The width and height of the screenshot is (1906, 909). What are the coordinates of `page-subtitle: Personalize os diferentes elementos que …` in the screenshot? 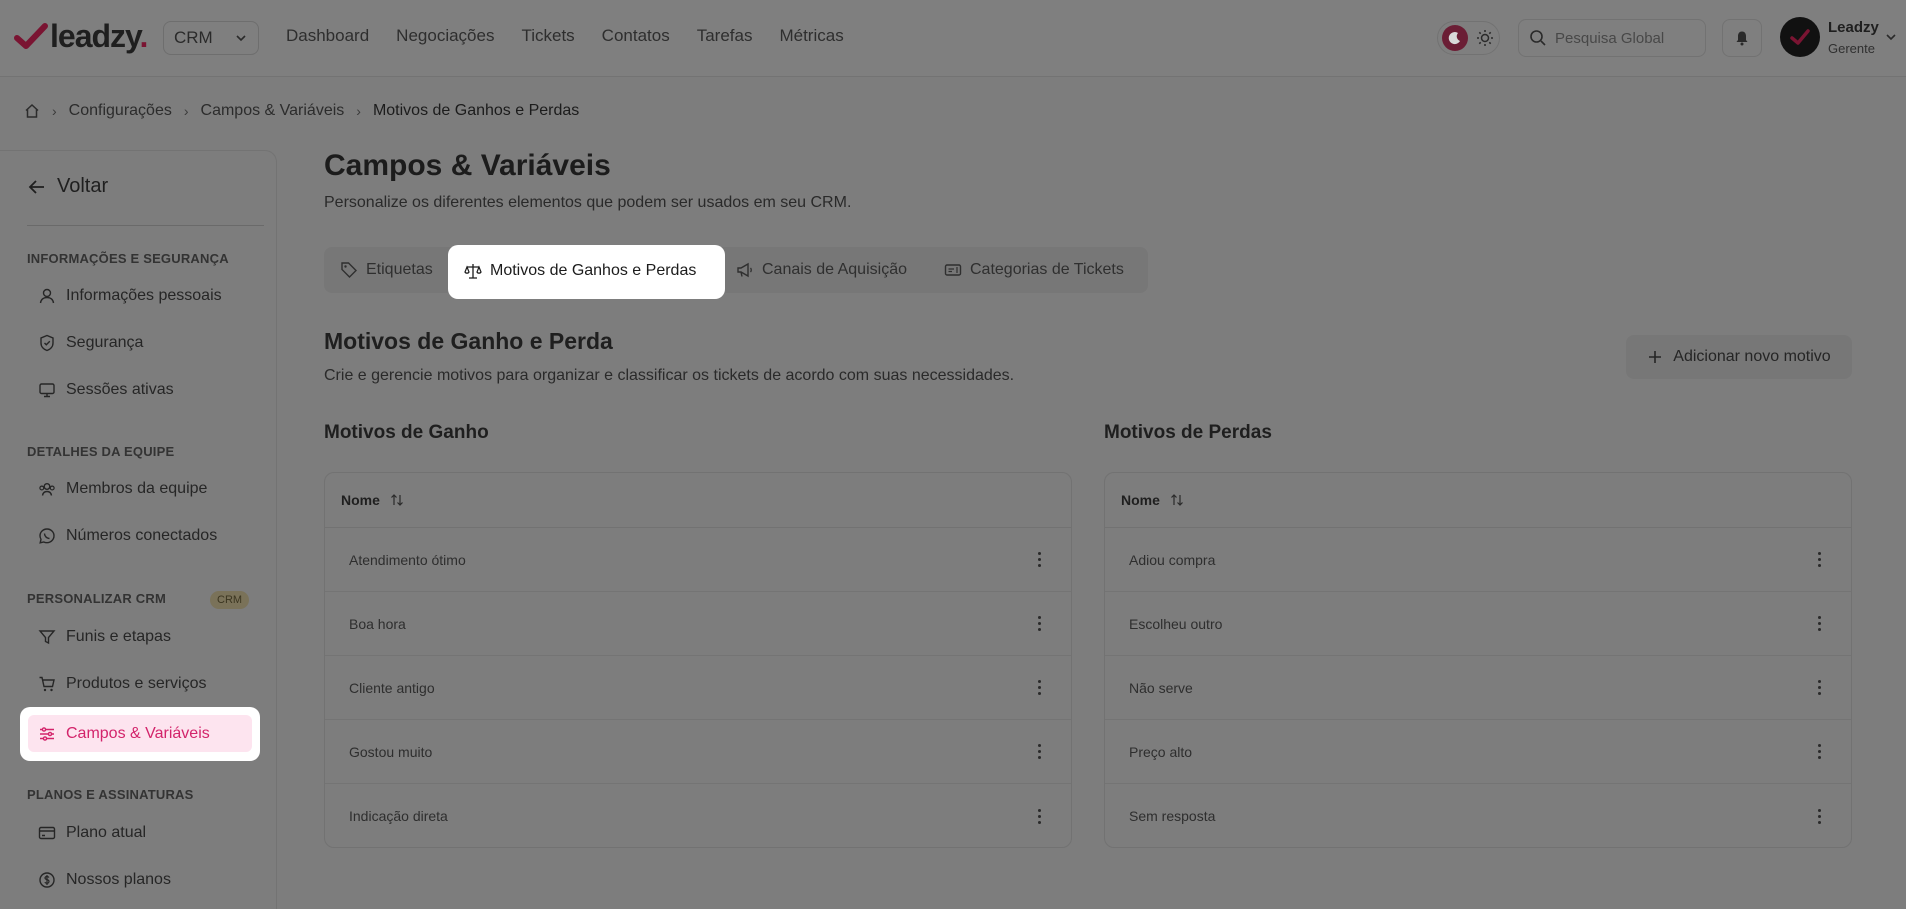 It's located at (588, 202).